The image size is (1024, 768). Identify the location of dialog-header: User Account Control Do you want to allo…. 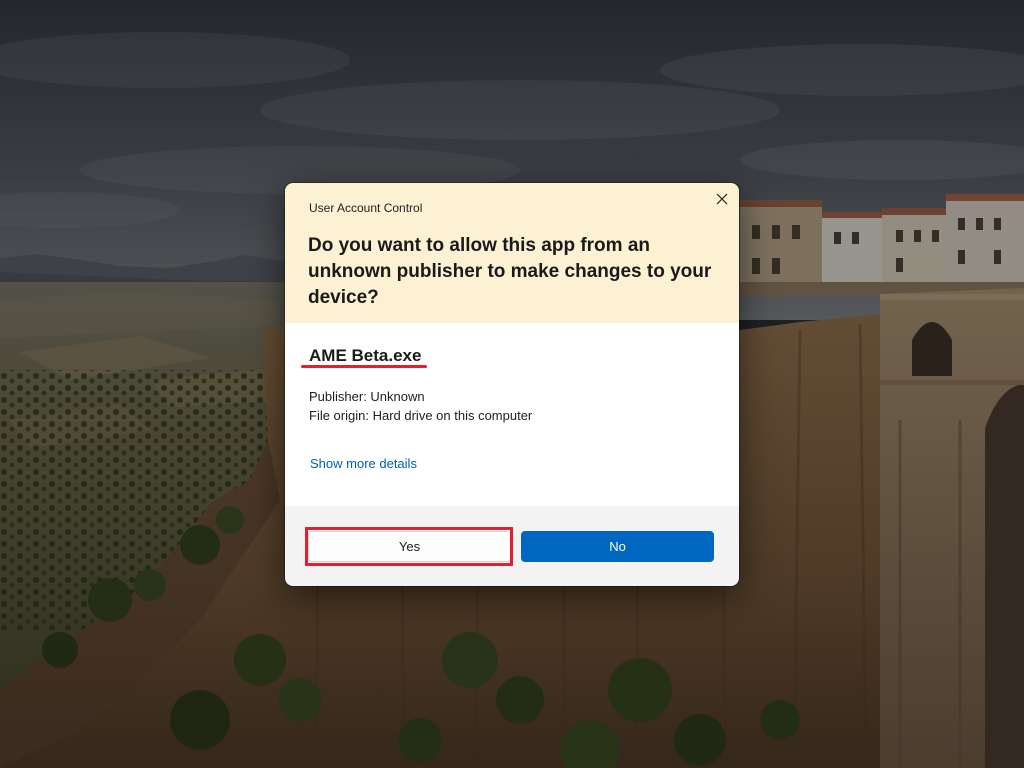
(512, 253).